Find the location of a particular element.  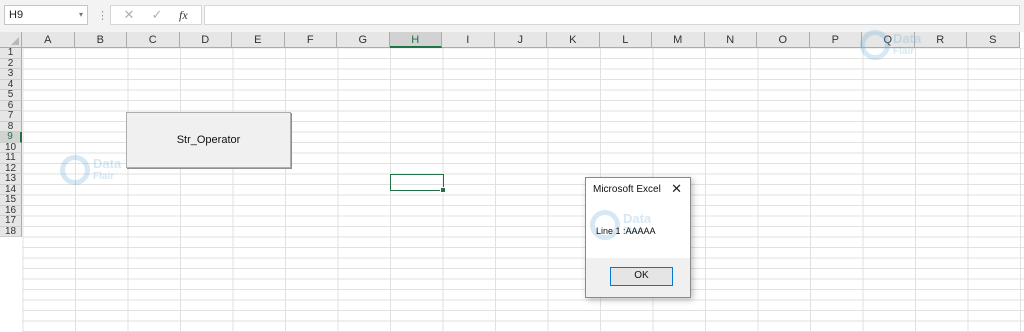

column-header-d: D is located at coordinates (205, 40).